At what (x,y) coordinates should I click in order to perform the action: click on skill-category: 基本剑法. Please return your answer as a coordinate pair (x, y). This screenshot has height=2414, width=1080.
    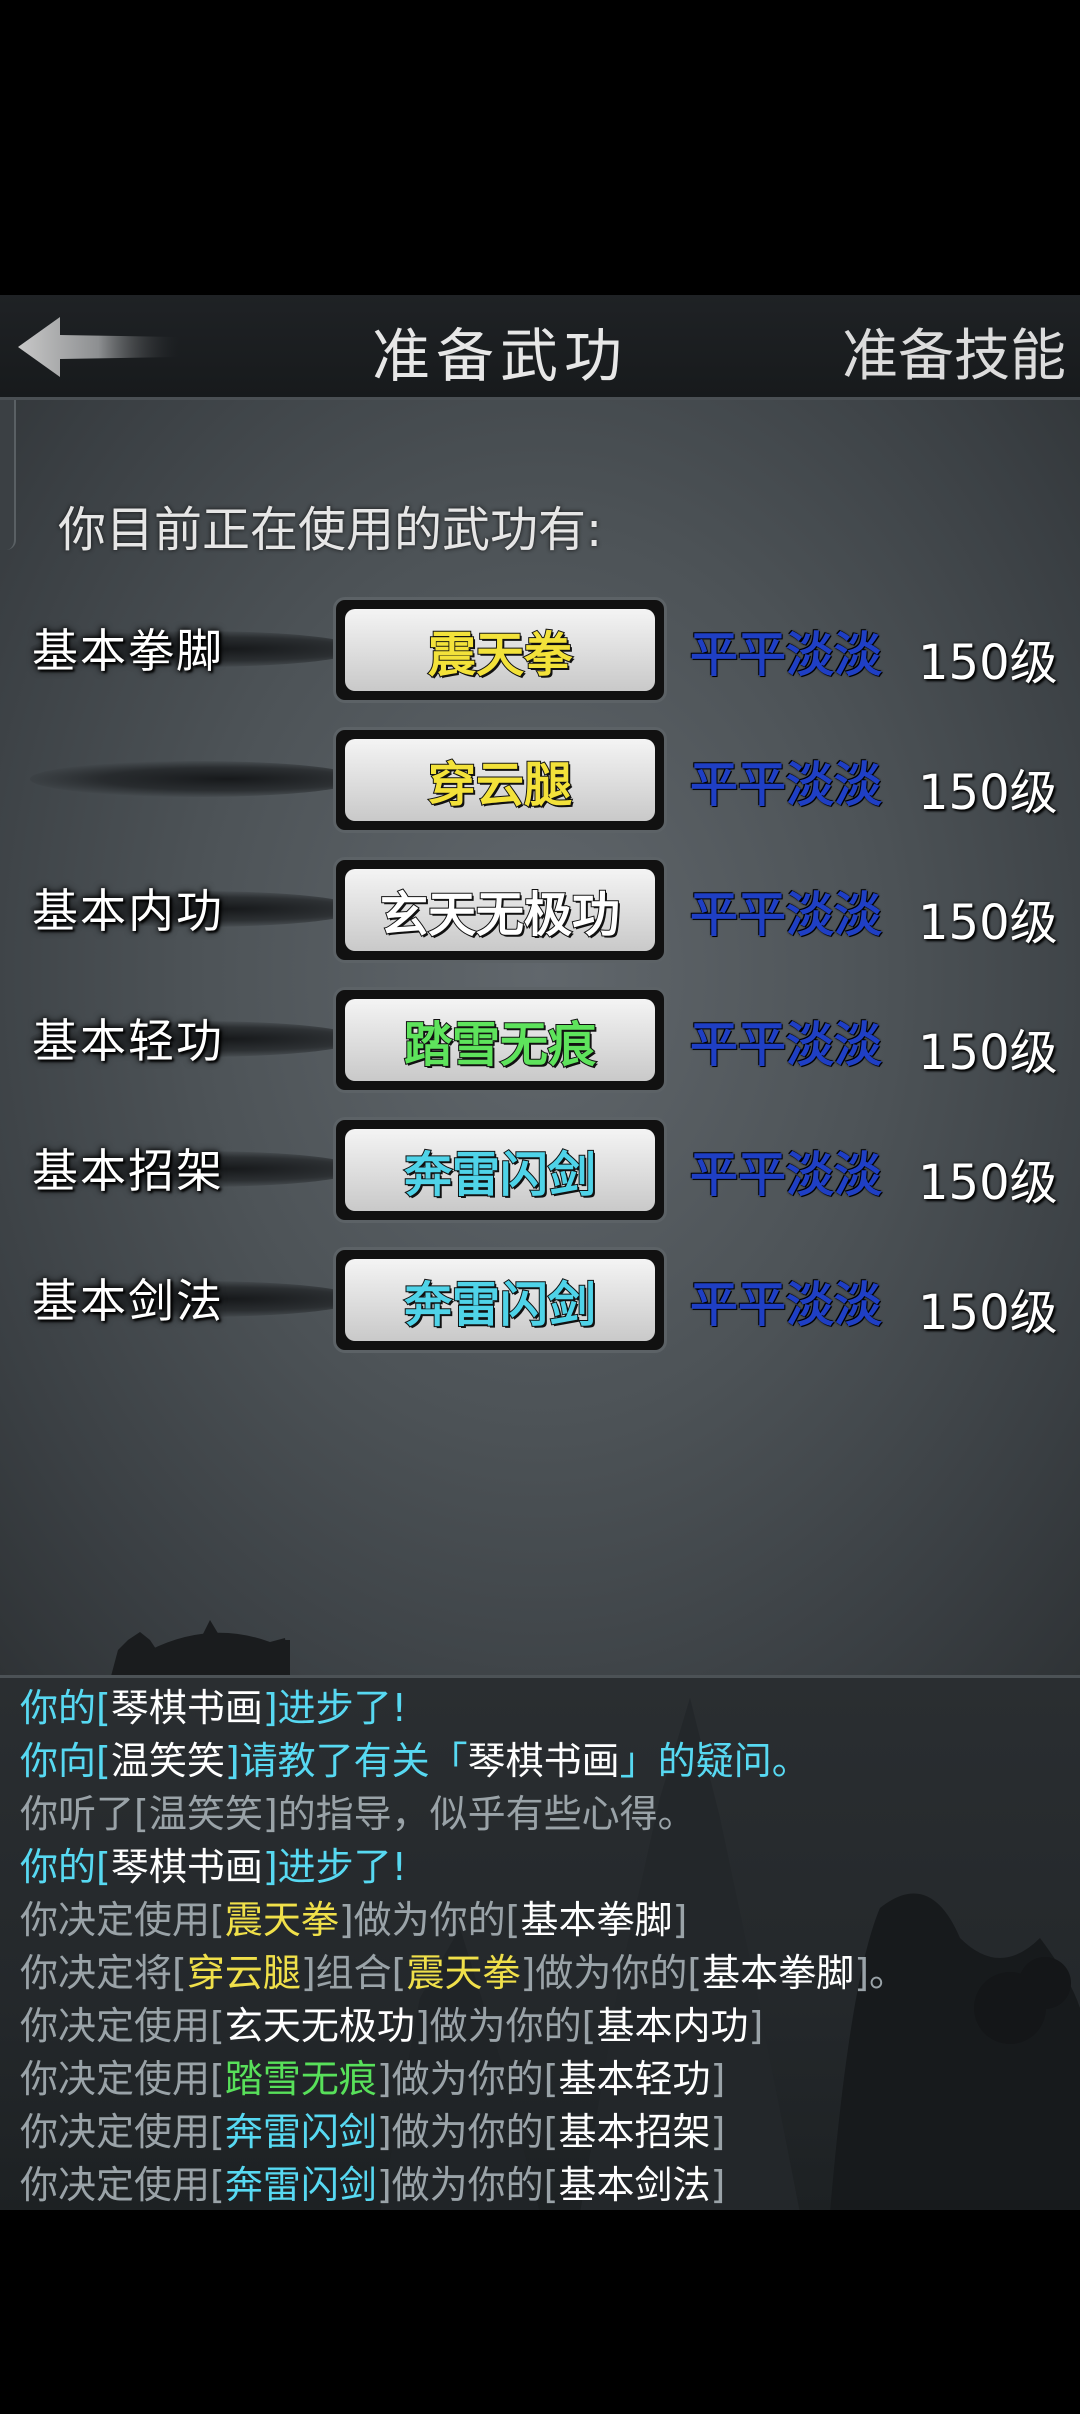
    Looking at the image, I should click on (128, 1301).